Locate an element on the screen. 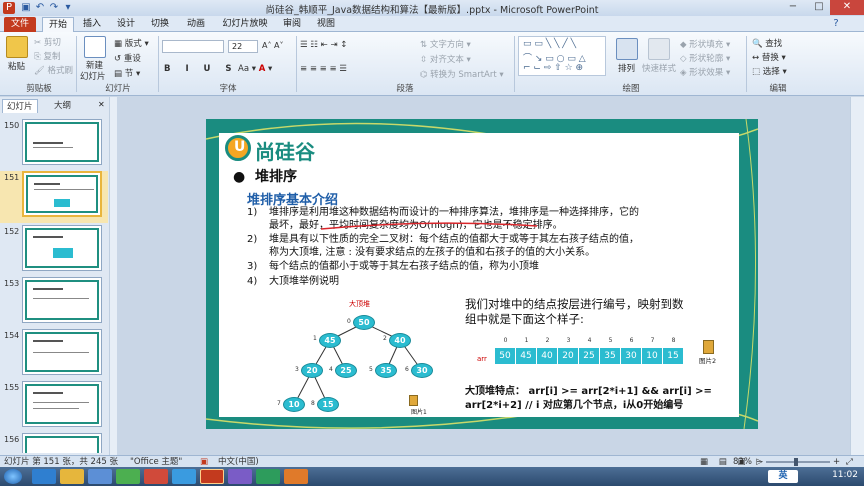 This screenshot has width=864, height=486. slide-thumbnail: 154 is located at coordinates (54, 355).